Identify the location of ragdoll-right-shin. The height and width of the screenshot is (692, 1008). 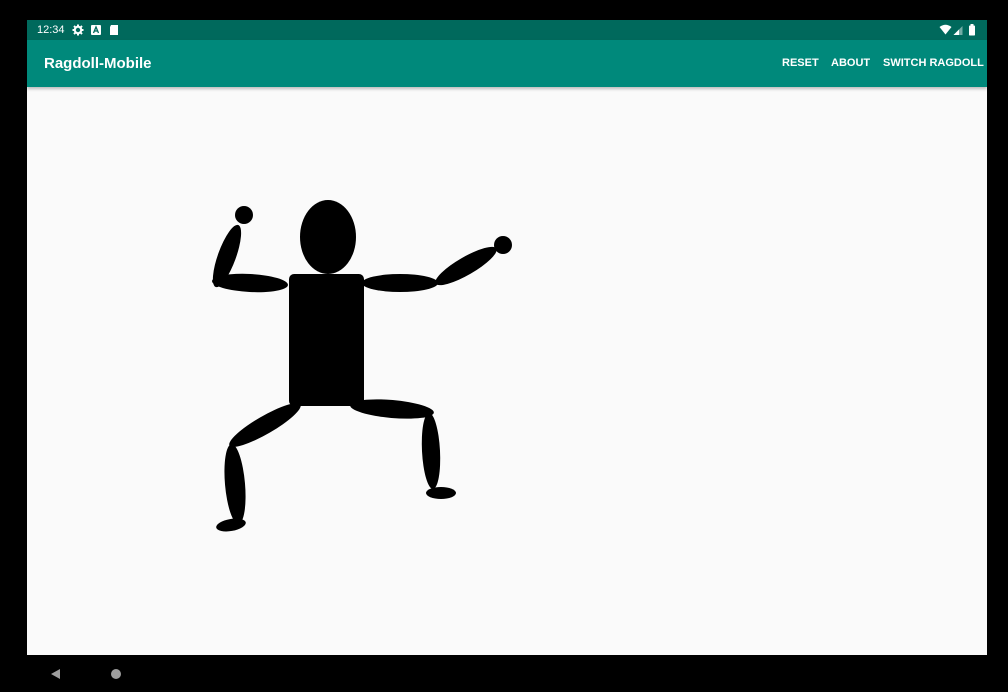
(431, 451).